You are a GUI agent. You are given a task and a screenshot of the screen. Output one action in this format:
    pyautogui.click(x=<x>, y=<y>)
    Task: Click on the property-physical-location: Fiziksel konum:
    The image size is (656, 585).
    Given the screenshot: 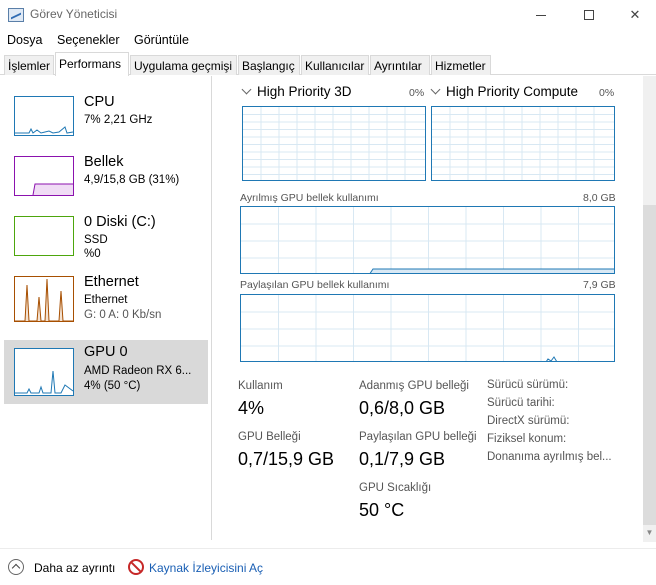 What is the action you would take?
    pyautogui.click(x=527, y=439)
    